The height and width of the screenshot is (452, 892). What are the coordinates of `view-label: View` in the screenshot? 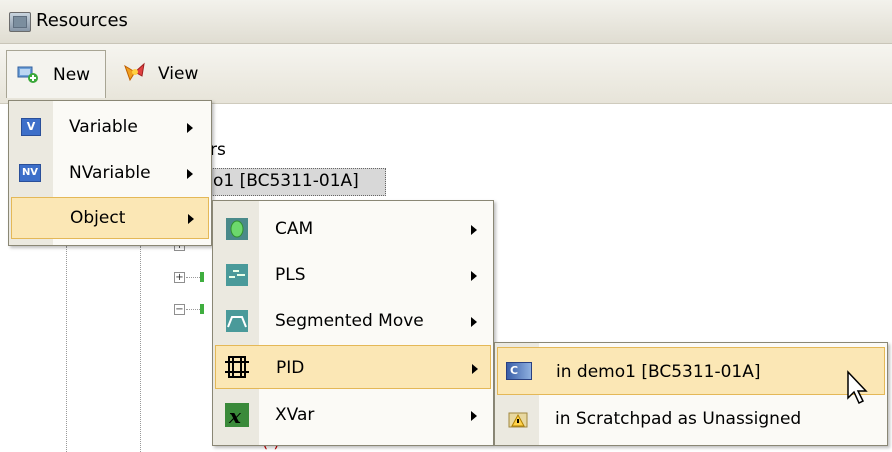 It's located at (178, 74).